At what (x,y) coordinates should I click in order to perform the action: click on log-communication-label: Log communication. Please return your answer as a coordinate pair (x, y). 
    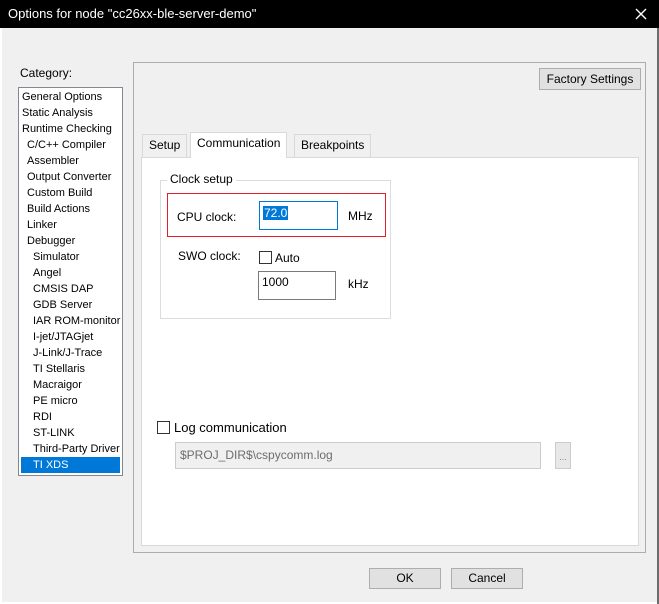
    Looking at the image, I should click on (230, 427).